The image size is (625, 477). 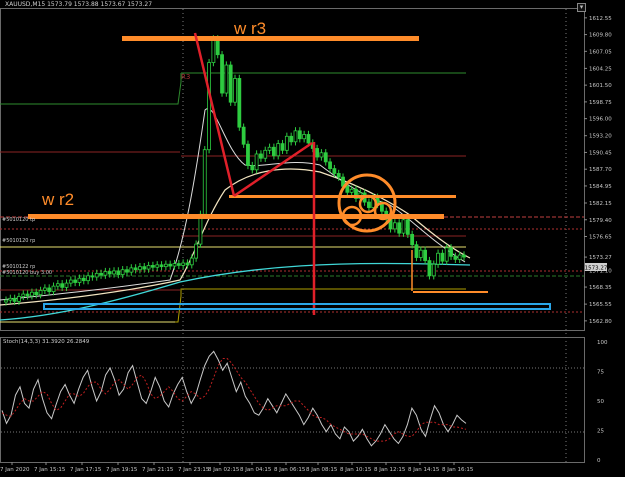 What do you see at coordinates (581, 7) in the screenshot?
I see `chart-control-button: ▾` at bounding box center [581, 7].